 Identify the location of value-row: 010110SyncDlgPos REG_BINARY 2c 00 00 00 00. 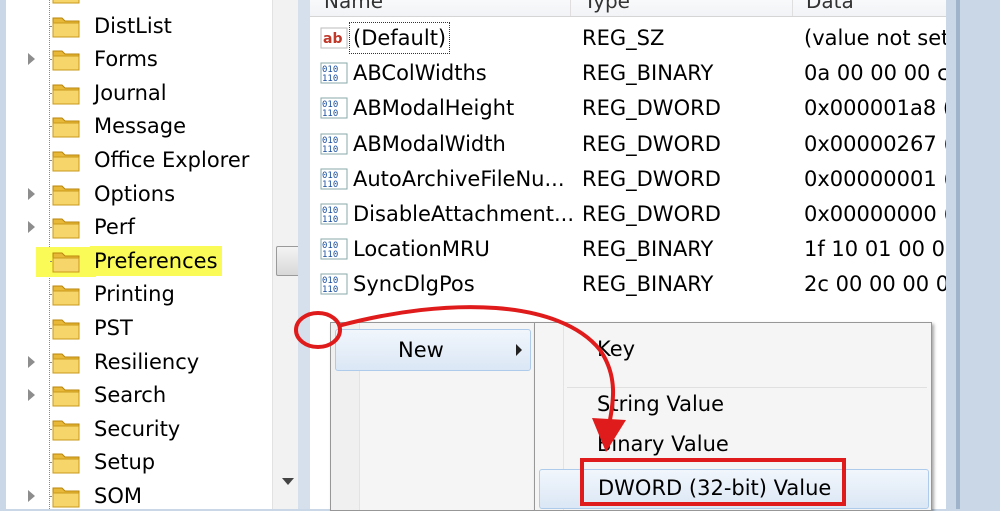
(628, 284).